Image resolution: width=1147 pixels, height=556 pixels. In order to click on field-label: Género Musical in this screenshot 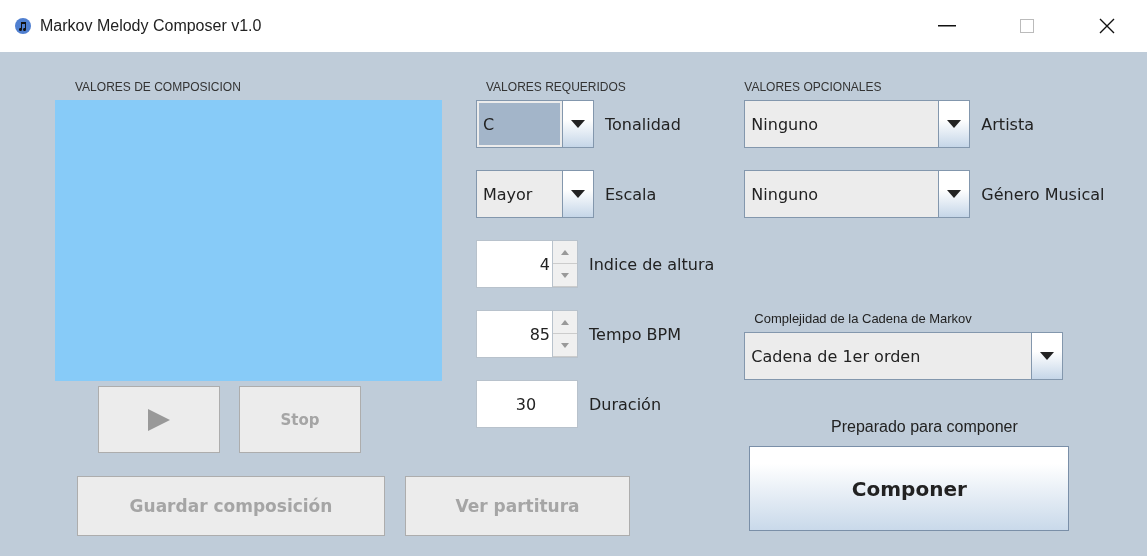, I will do `click(1043, 194)`.